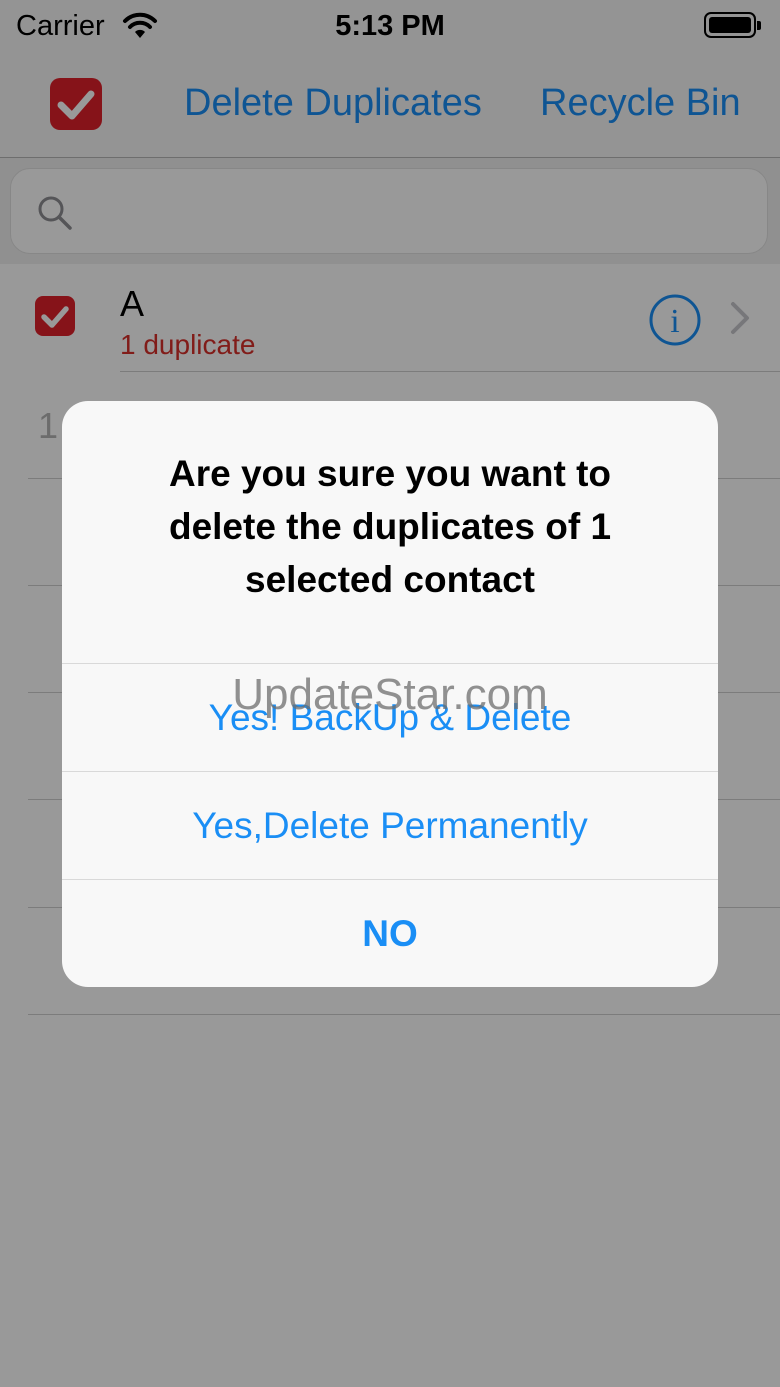 The height and width of the screenshot is (1387, 780). What do you see at coordinates (390, 824) in the screenshot?
I see `delete-permanently-button: Yes,Delete Permanently` at bounding box center [390, 824].